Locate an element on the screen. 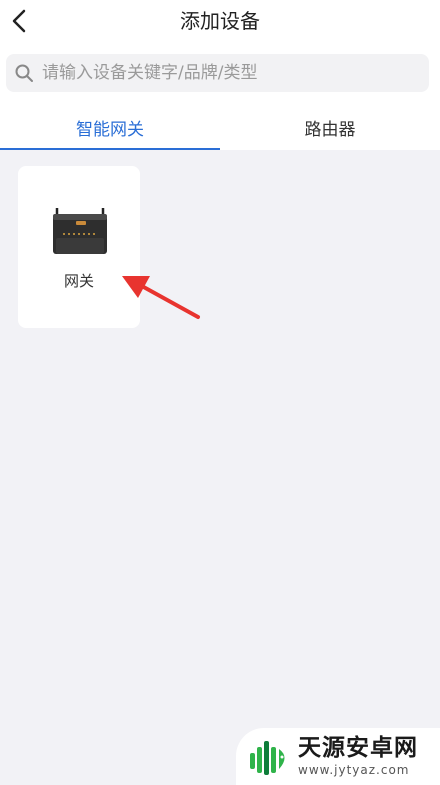 Image resolution: width=440 pixels, height=785 pixels. tab-router: 路由器 is located at coordinates (330, 127).